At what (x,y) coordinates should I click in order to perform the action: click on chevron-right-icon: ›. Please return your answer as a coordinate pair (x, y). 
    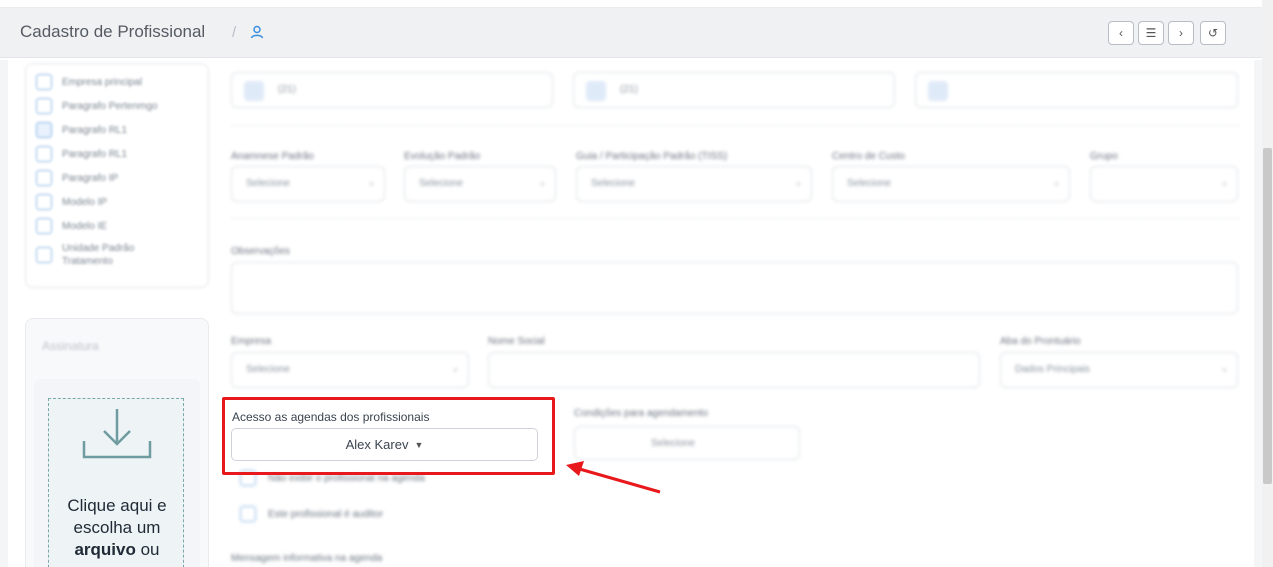
    Looking at the image, I should click on (1181, 33).